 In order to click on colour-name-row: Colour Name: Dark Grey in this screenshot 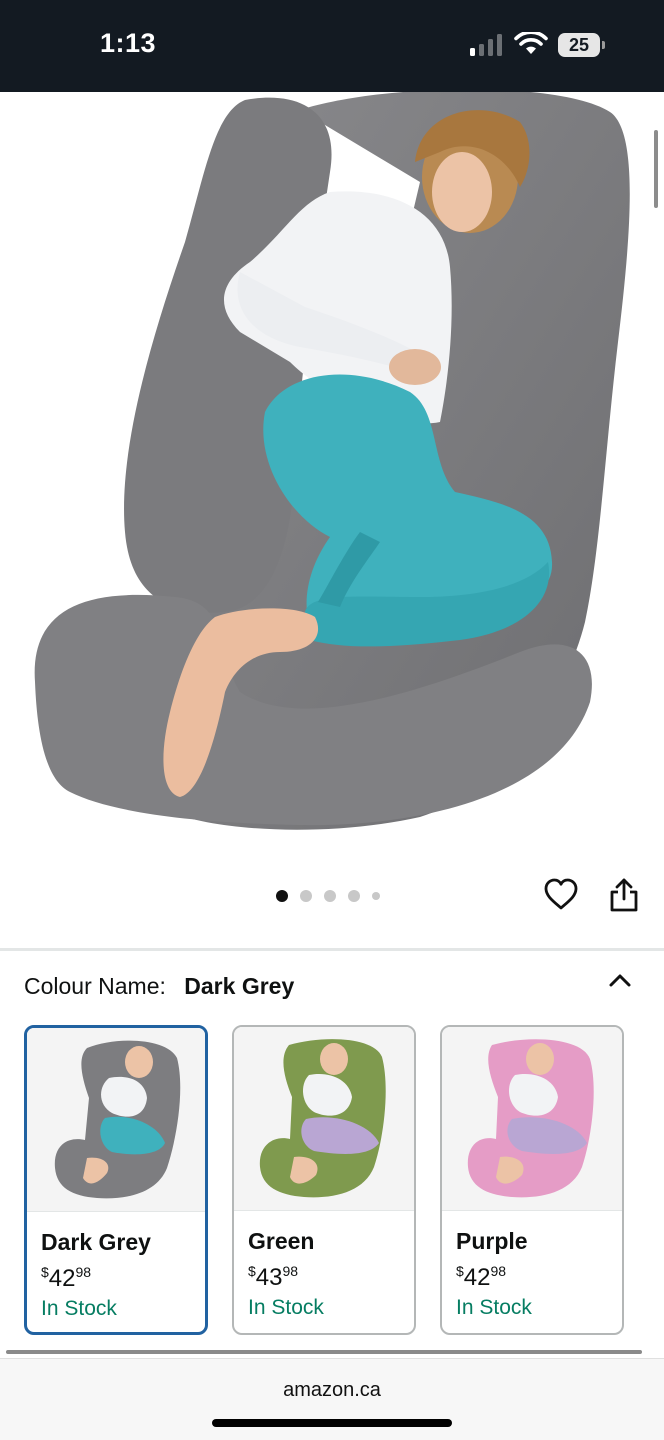, I will do `click(159, 986)`.